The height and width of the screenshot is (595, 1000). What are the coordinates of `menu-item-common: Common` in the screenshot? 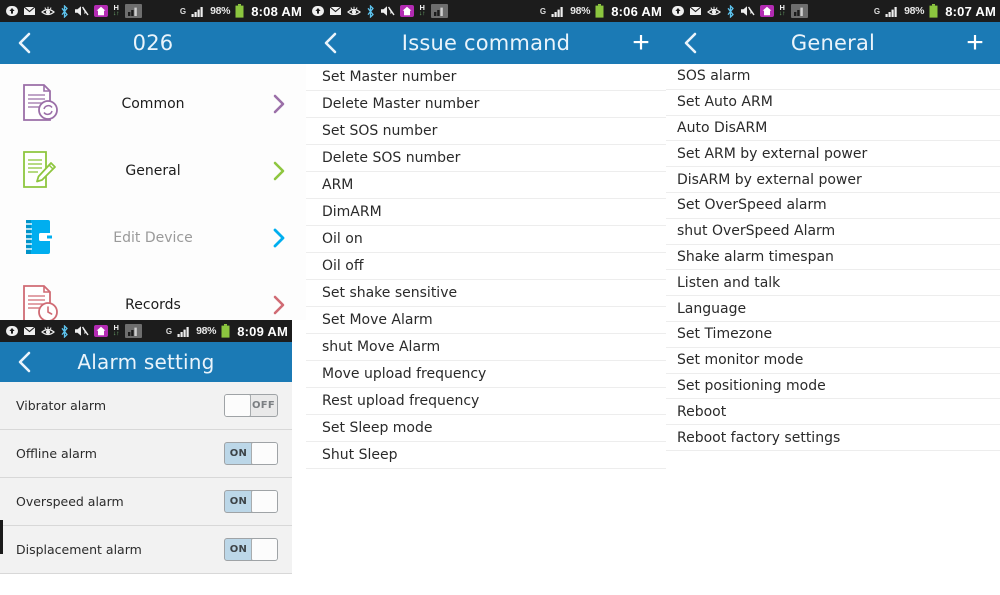 It's located at (153, 103).